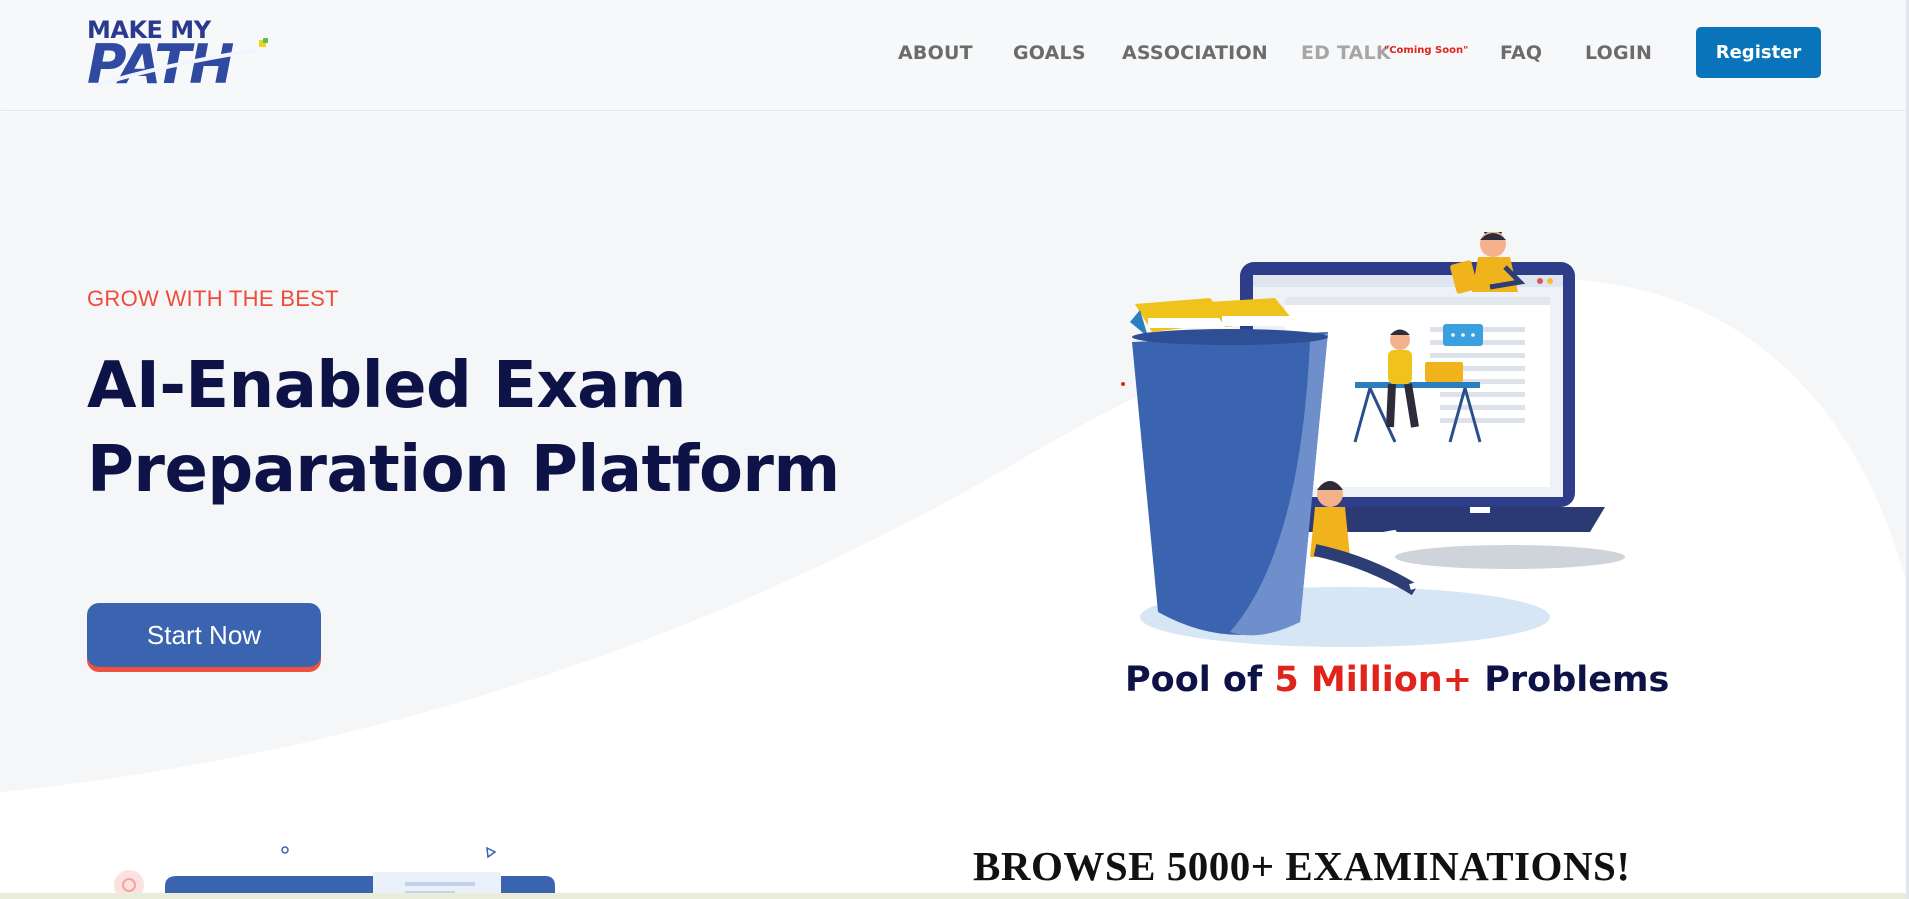 This screenshot has width=1909, height=899. Describe the element at coordinates (181, 63) in the screenshot. I see `logo-swoosh-icon` at that location.